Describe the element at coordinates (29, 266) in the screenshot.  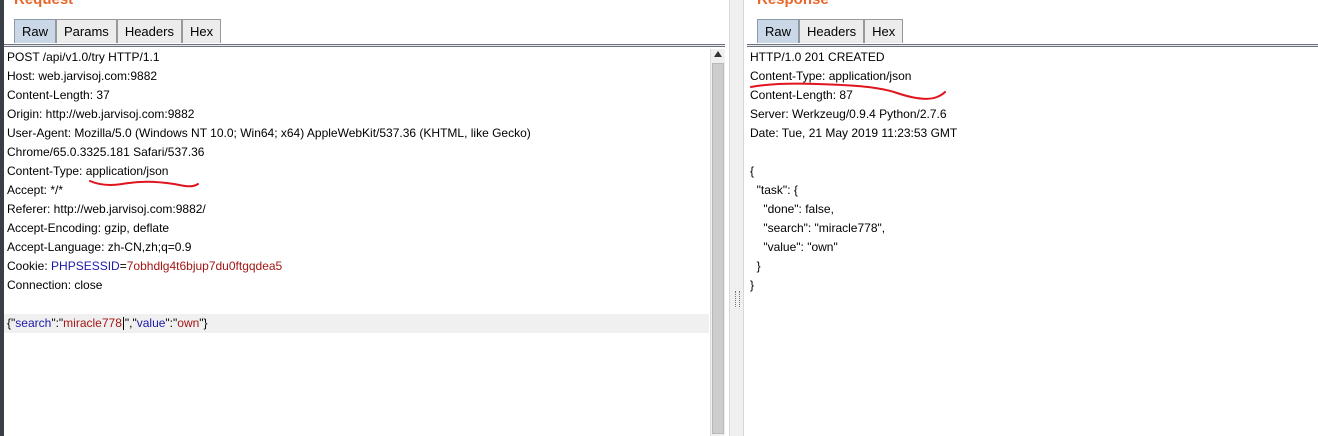
I see `cookie-prefix: Cookie:` at that location.